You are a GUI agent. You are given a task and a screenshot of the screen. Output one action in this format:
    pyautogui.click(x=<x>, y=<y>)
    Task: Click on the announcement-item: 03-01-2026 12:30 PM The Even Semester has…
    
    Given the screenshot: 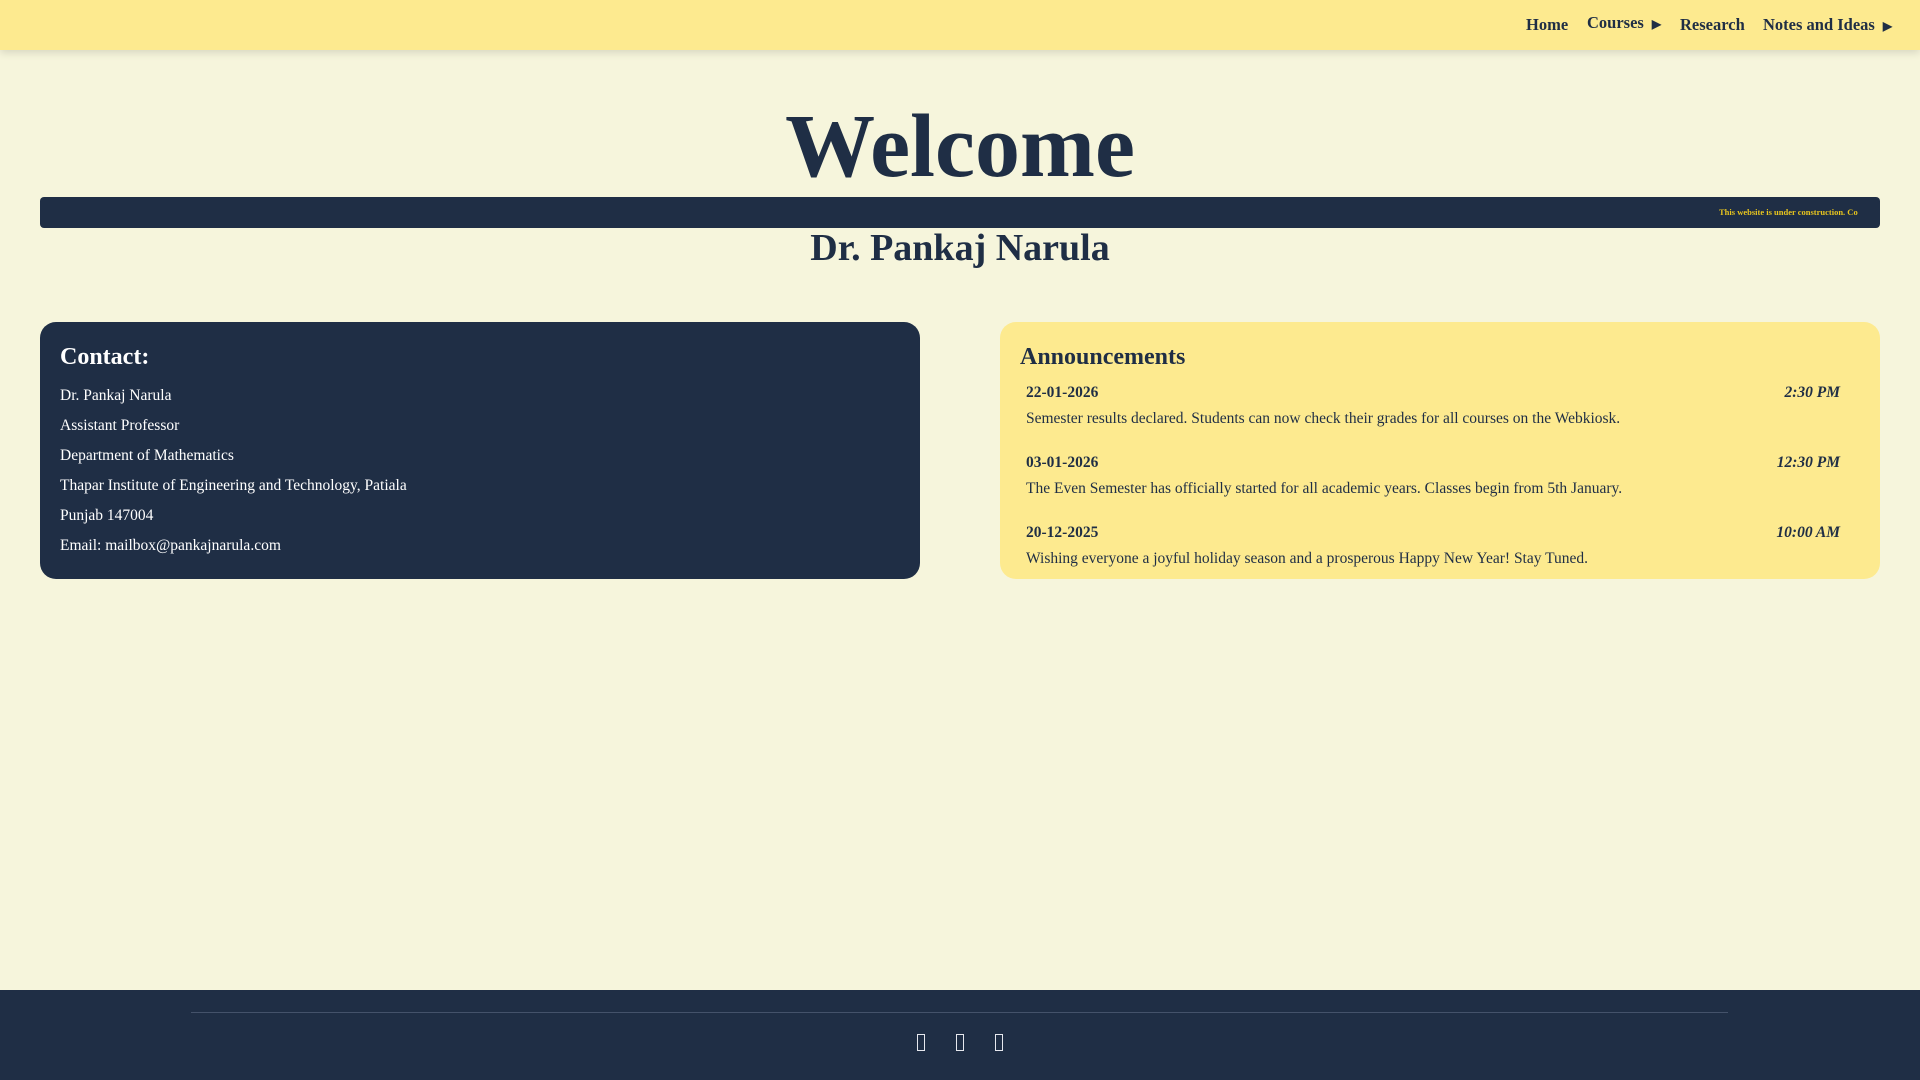 What is the action you would take?
    pyautogui.click(x=1440, y=477)
    